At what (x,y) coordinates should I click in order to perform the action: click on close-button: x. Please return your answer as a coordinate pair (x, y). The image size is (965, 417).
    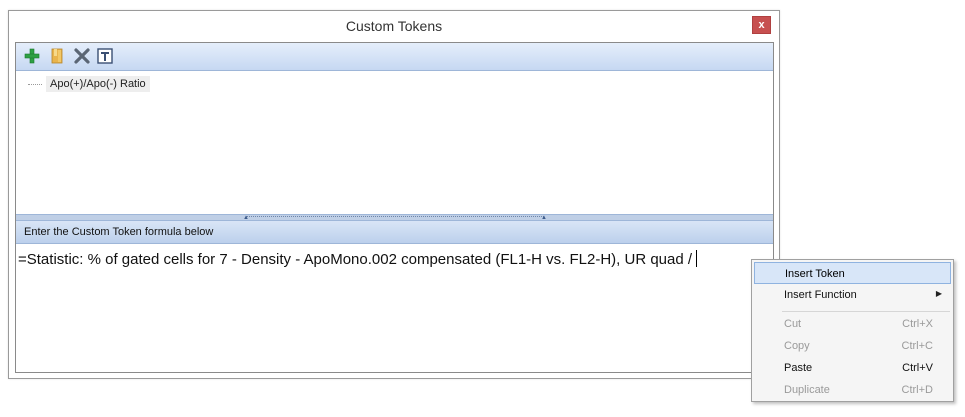
    Looking at the image, I should click on (761, 25).